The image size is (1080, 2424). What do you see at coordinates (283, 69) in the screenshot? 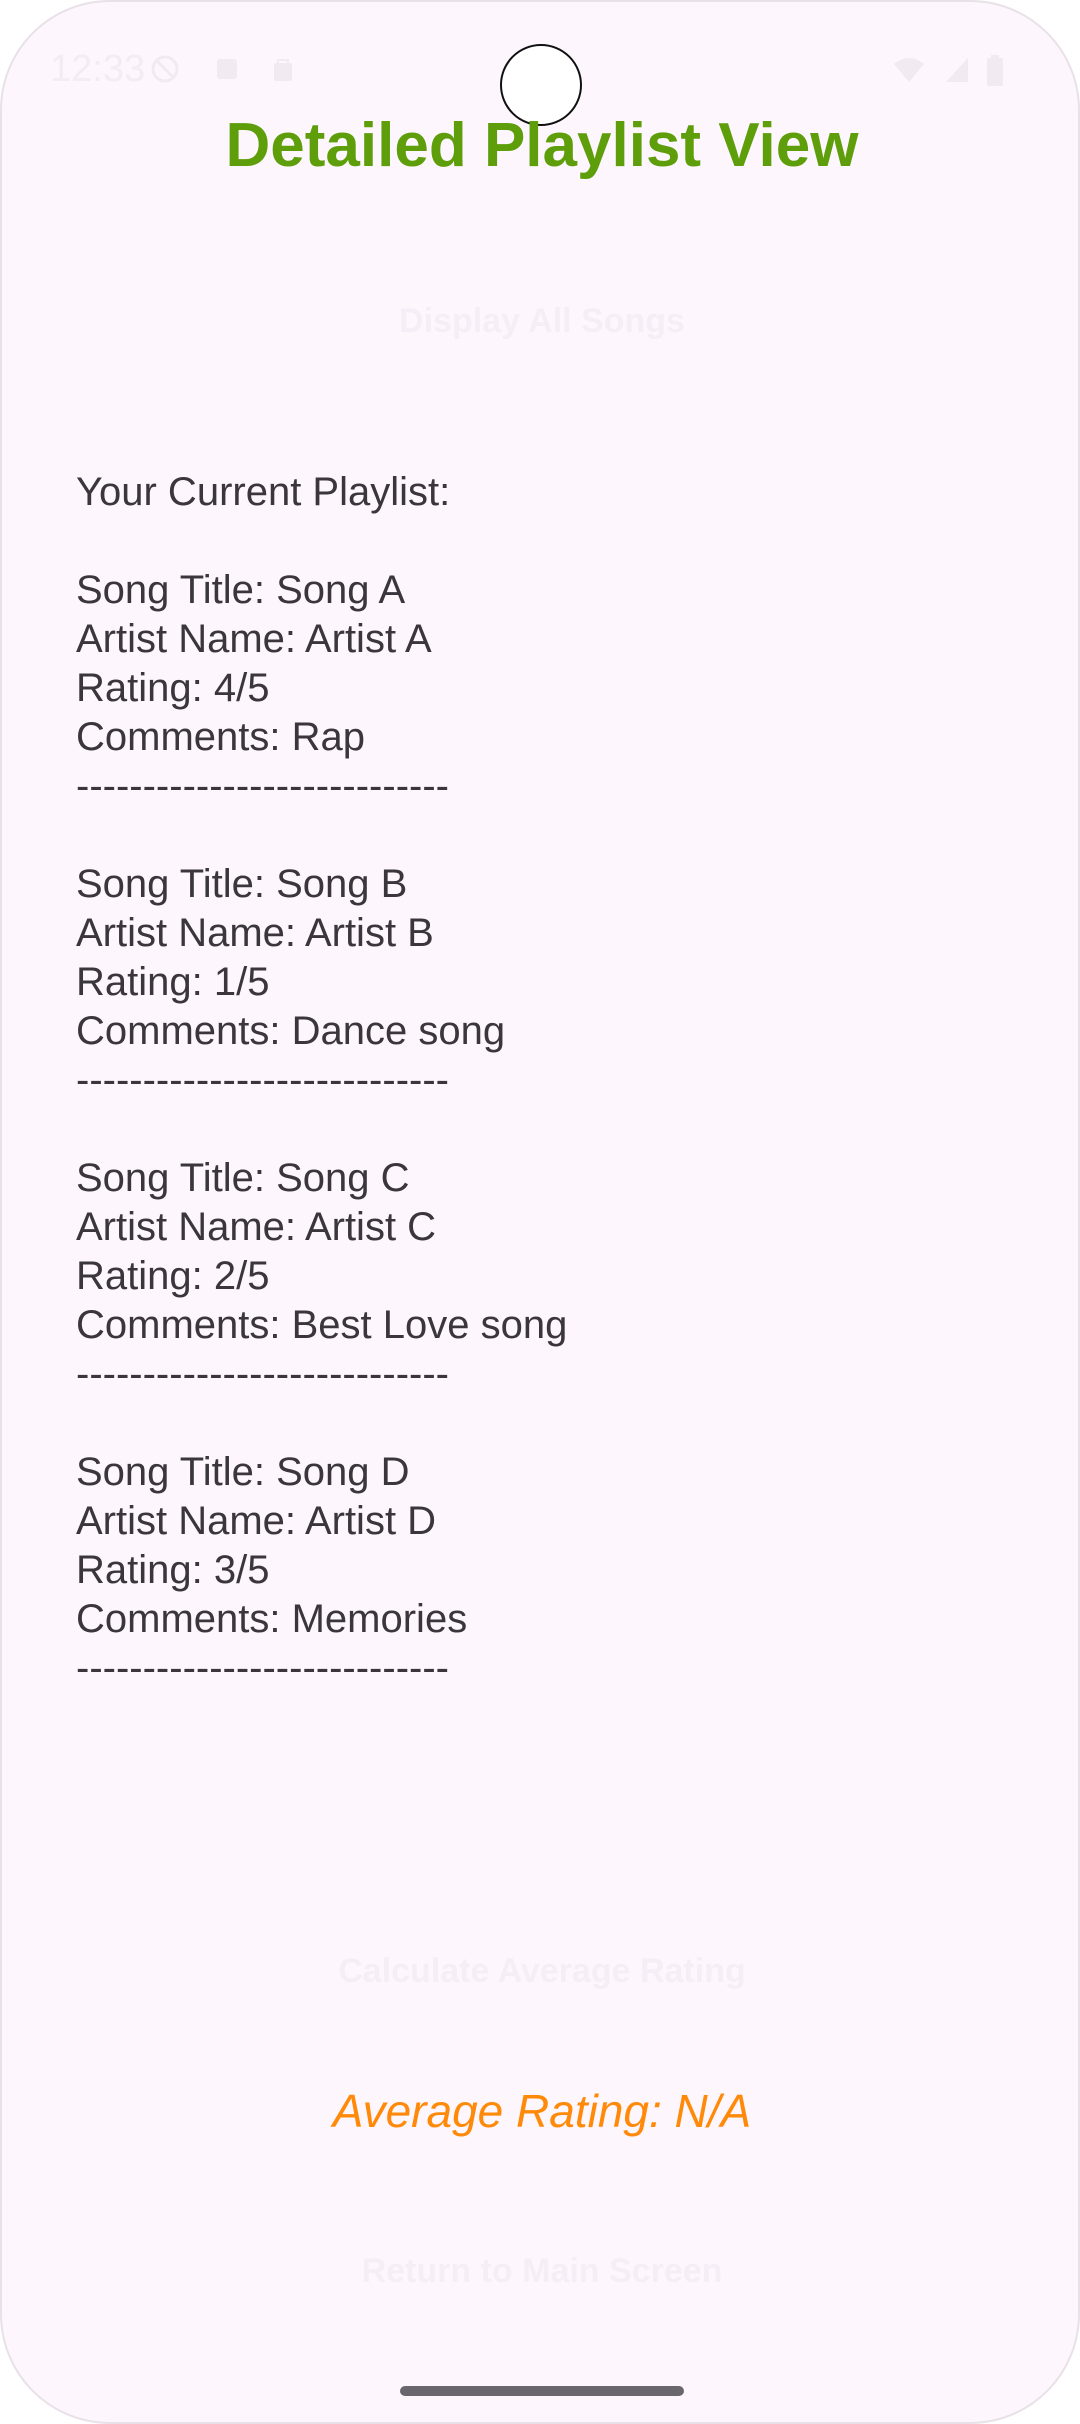
I see `bag-icon` at bounding box center [283, 69].